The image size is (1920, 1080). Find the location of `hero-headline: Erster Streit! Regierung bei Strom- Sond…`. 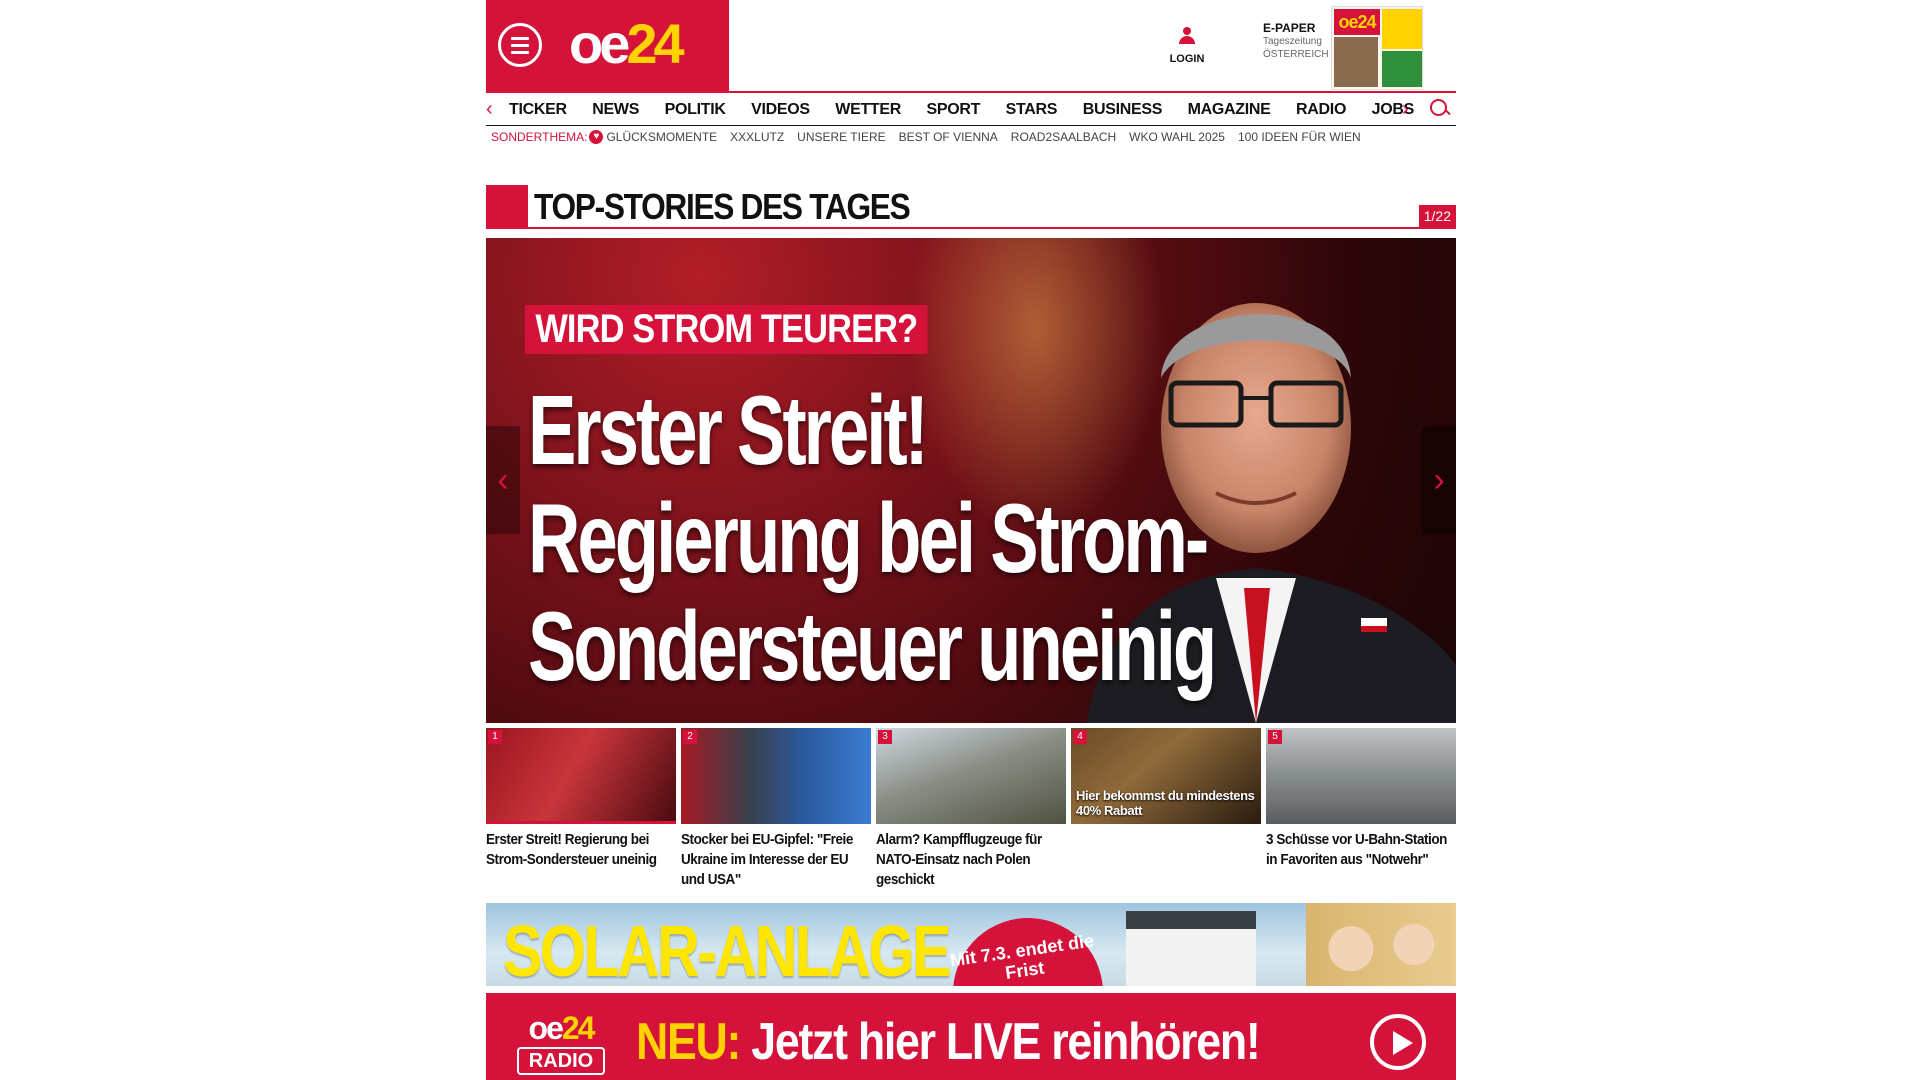

hero-headline: Erster Streit! Regierung bei Strom- Sond… is located at coordinates (872, 538).